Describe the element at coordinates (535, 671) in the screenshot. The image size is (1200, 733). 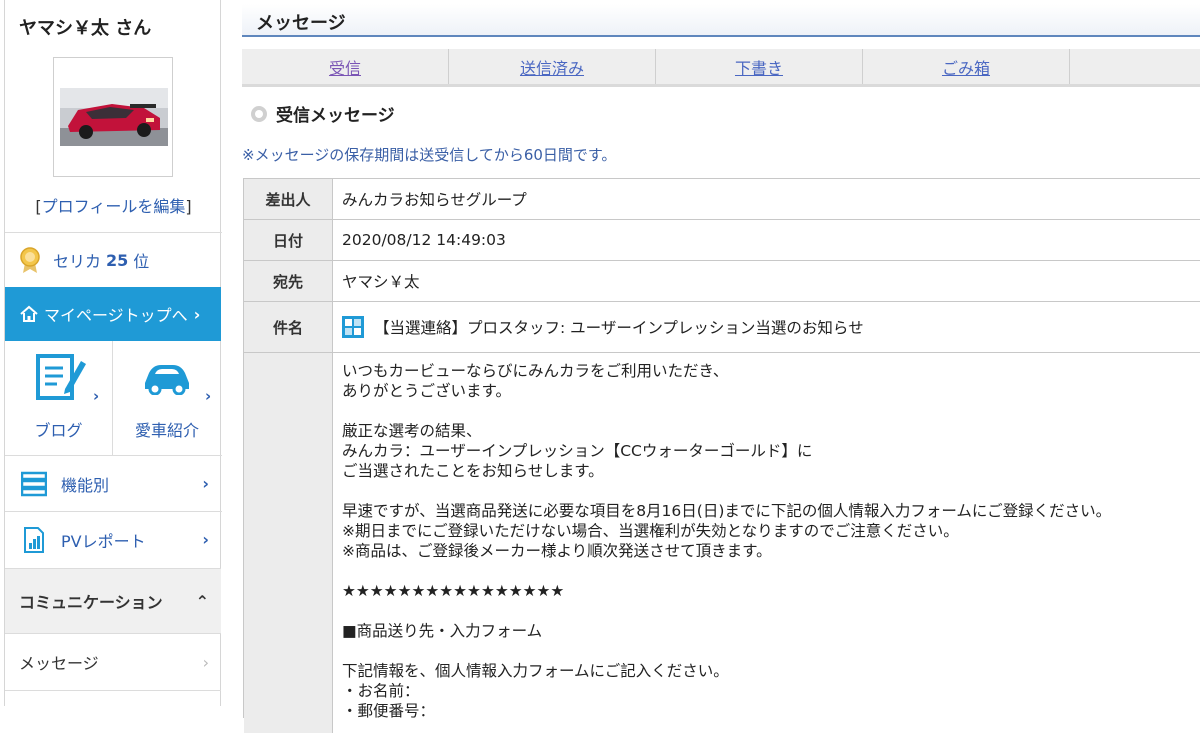
I see `body-line: 下記情報を、個人情報入力フォームにご記入ください。` at that location.